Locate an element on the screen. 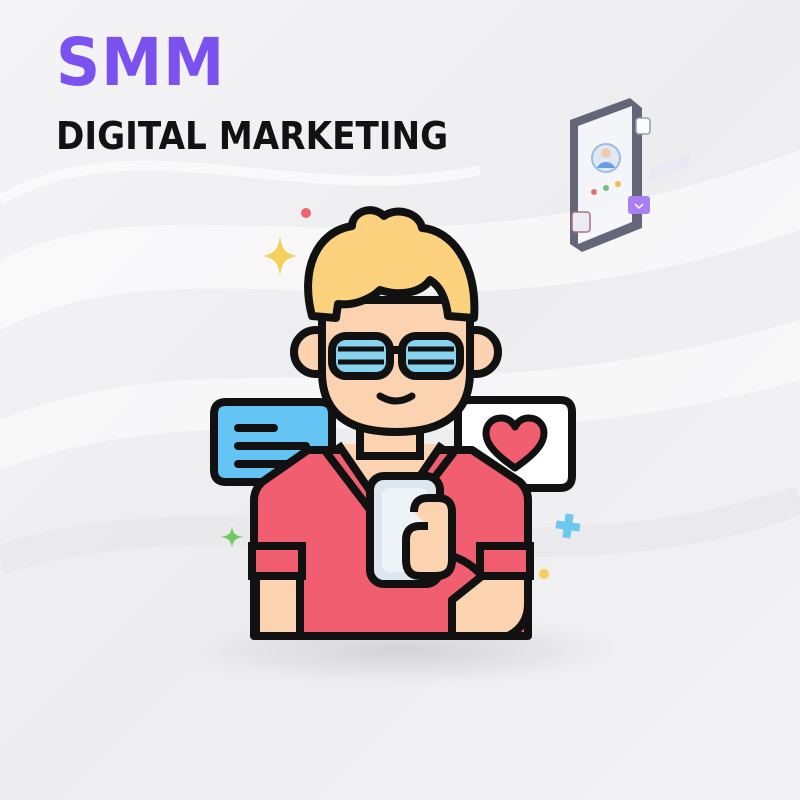 The height and width of the screenshot is (800, 800). dot-red-icon is located at coordinates (306, 213).